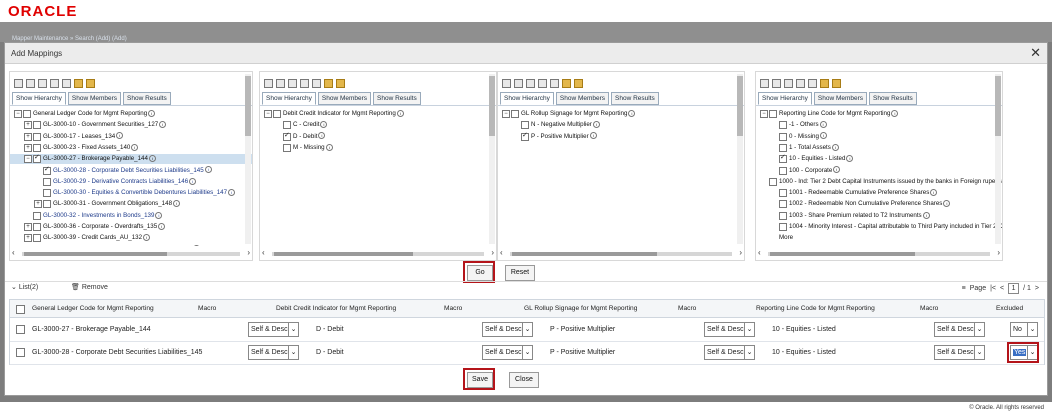 The image size is (1052, 414). Describe the element at coordinates (879, 238) in the screenshot. I see `tree-node: More` at that location.